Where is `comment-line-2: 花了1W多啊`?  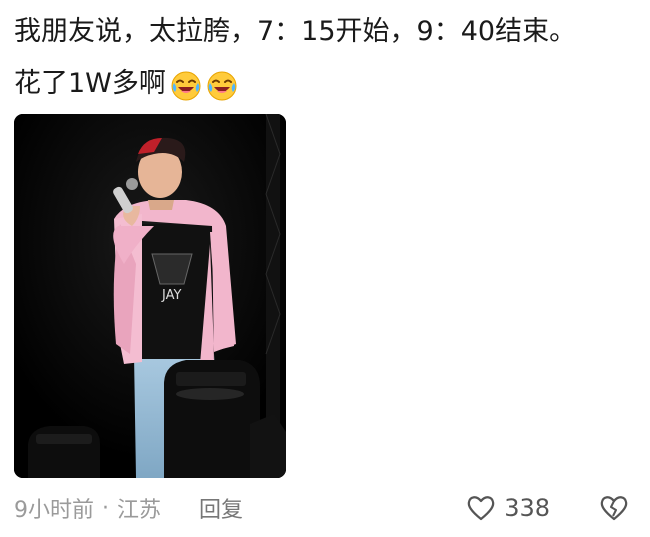 comment-line-2: 花了1W多啊 is located at coordinates (90, 83).